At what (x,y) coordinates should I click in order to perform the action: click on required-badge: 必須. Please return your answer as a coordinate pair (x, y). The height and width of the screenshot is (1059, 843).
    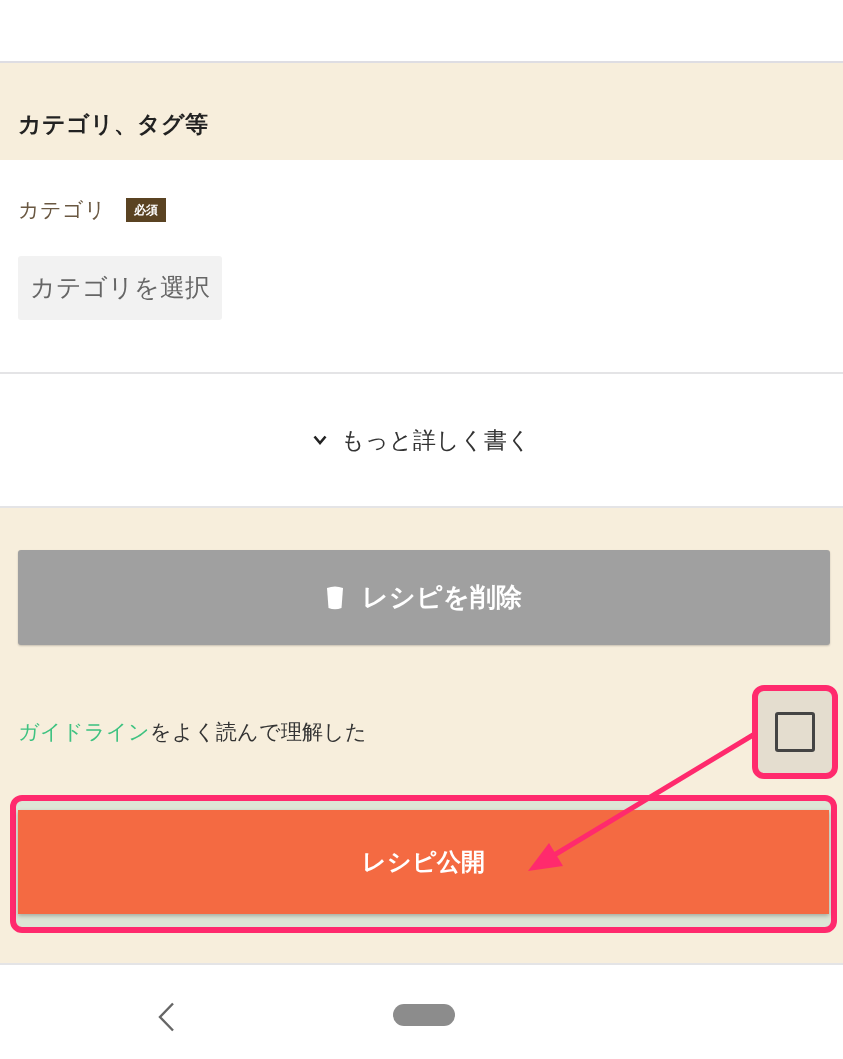
    Looking at the image, I should click on (146, 210).